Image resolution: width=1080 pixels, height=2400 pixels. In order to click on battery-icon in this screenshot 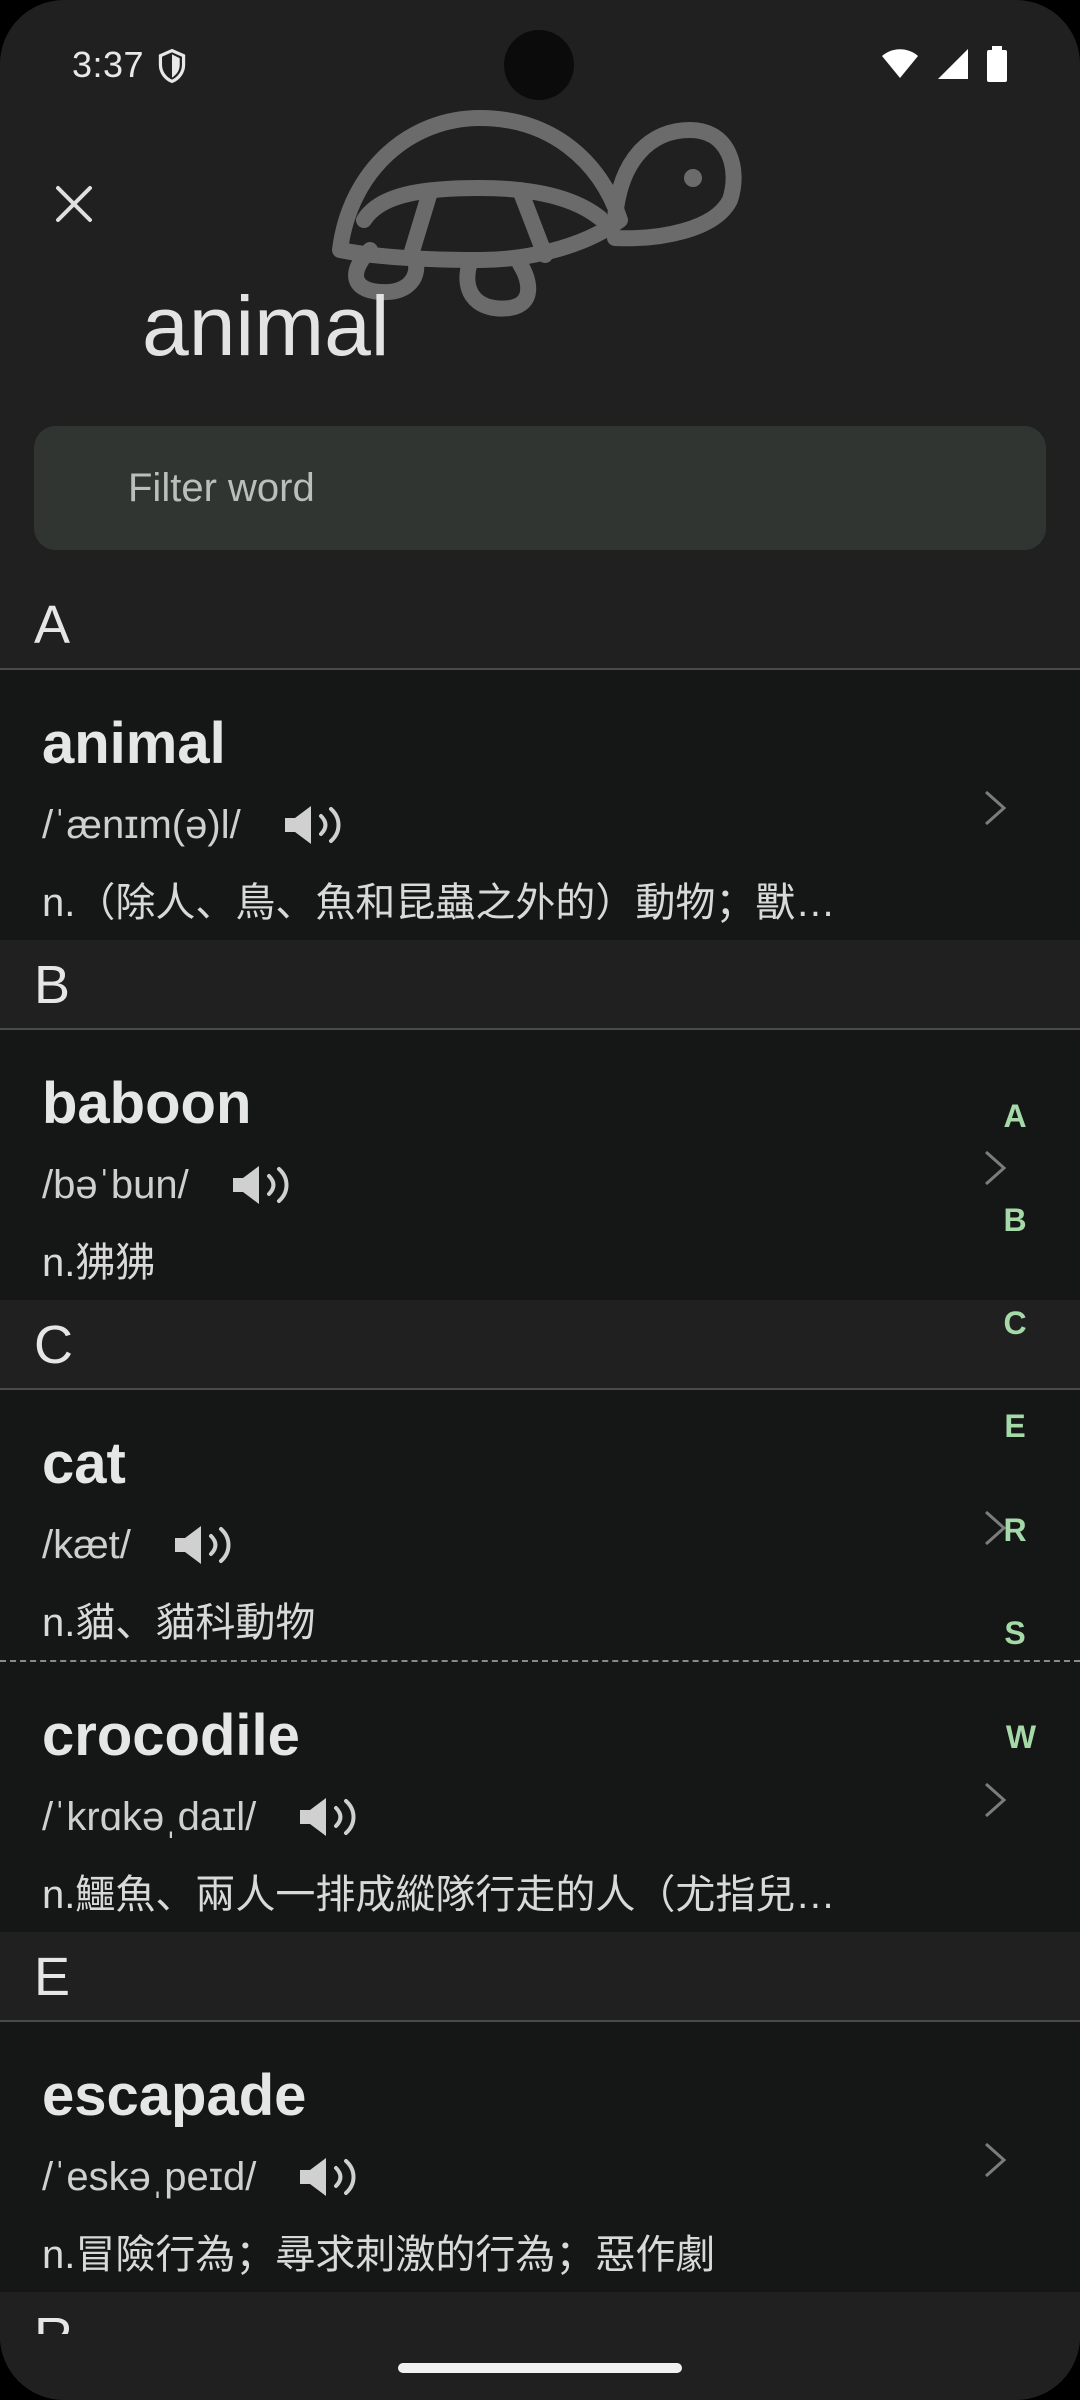, I will do `click(997, 64)`.